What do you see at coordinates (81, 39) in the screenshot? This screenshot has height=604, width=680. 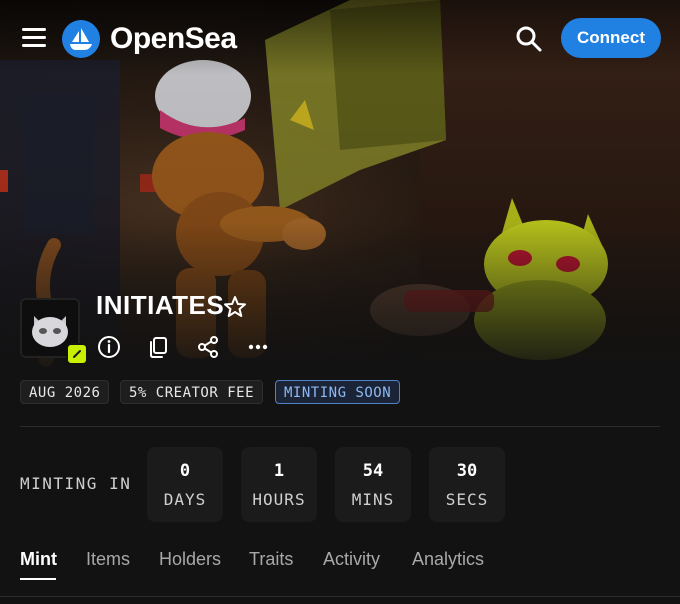 I see `opensea-logo-icon` at bounding box center [81, 39].